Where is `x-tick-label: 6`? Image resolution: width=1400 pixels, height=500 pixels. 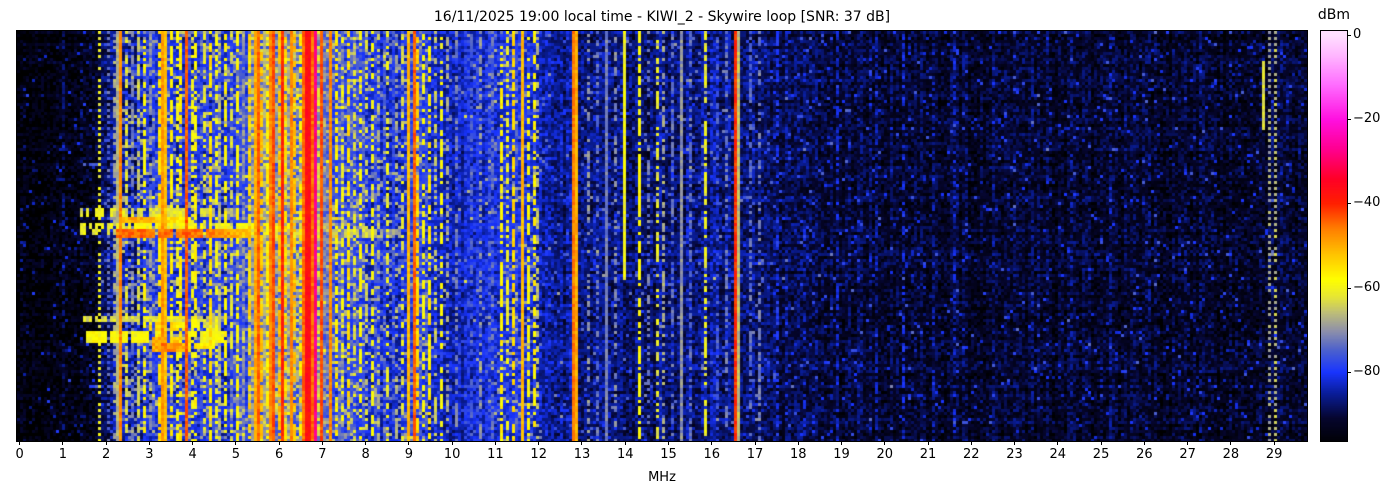
x-tick-label: 6 is located at coordinates (279, 454).